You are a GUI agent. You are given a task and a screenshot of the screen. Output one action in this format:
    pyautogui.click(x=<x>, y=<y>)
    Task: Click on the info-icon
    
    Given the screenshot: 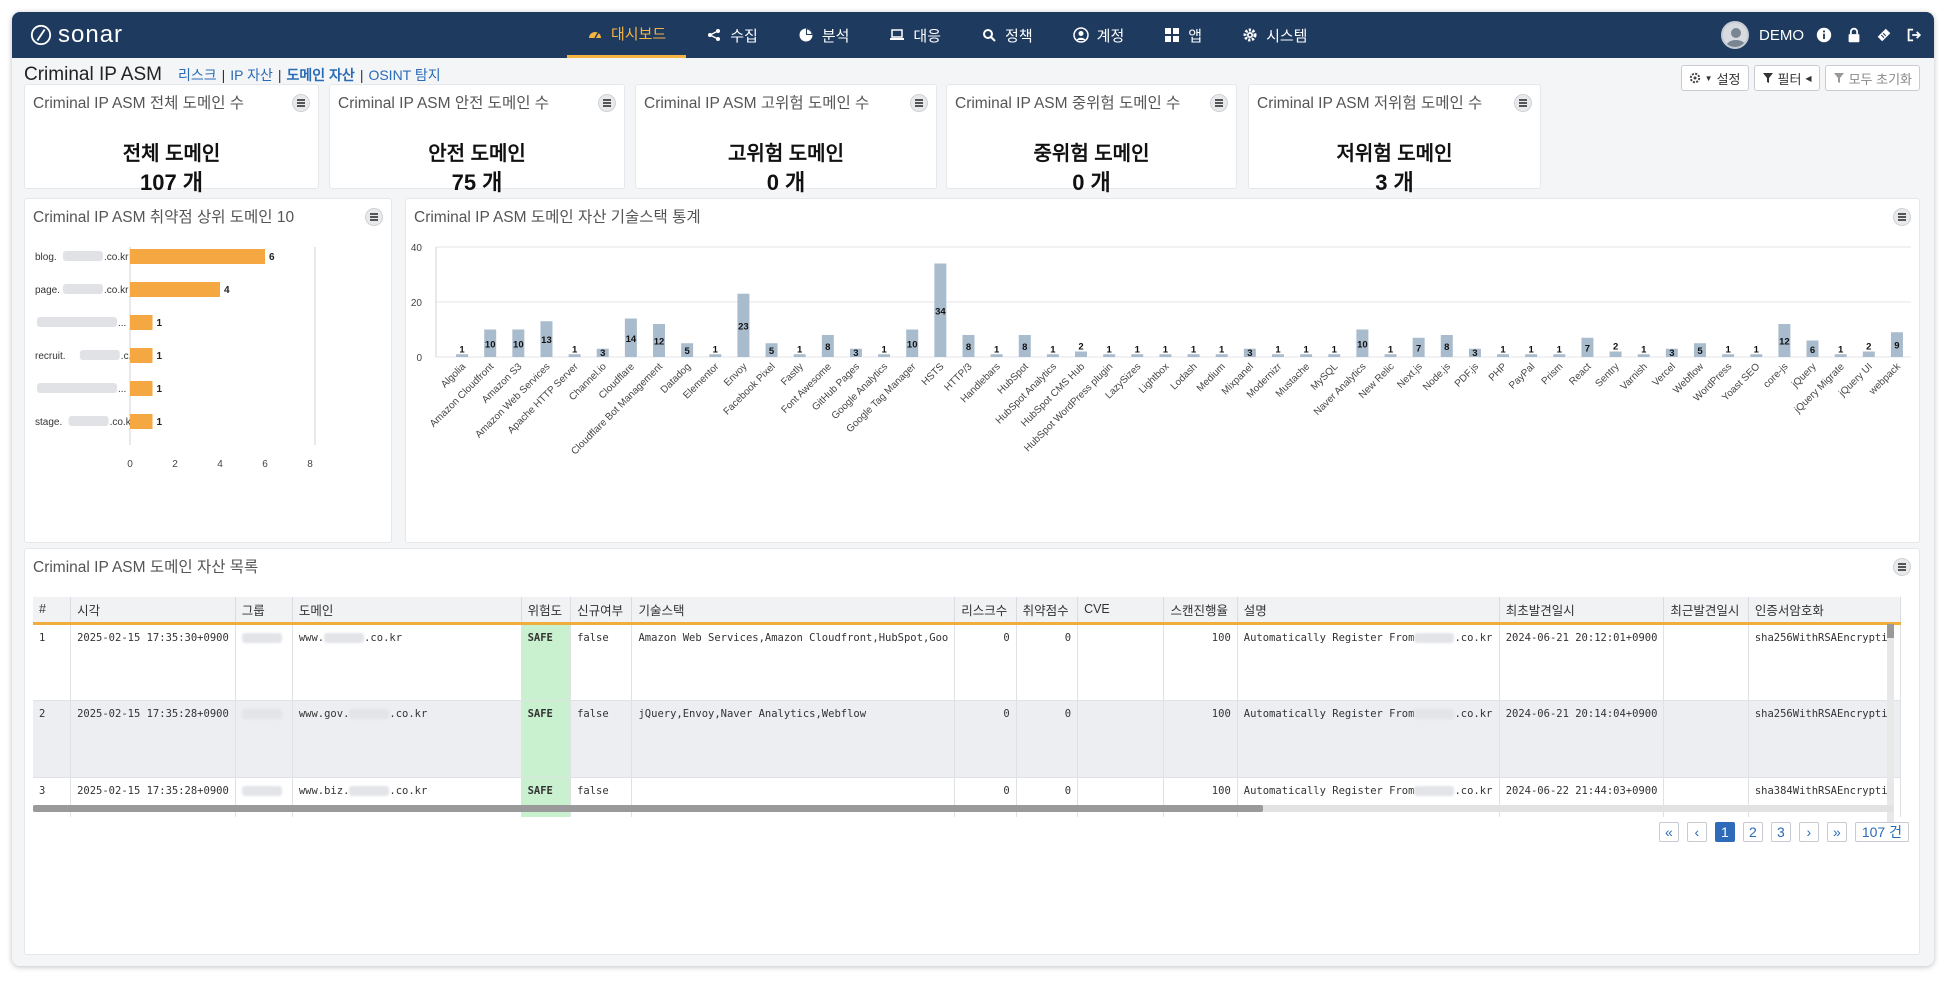 What is the action you would take?
    pyautogui.click(x=1824, y=35)
    